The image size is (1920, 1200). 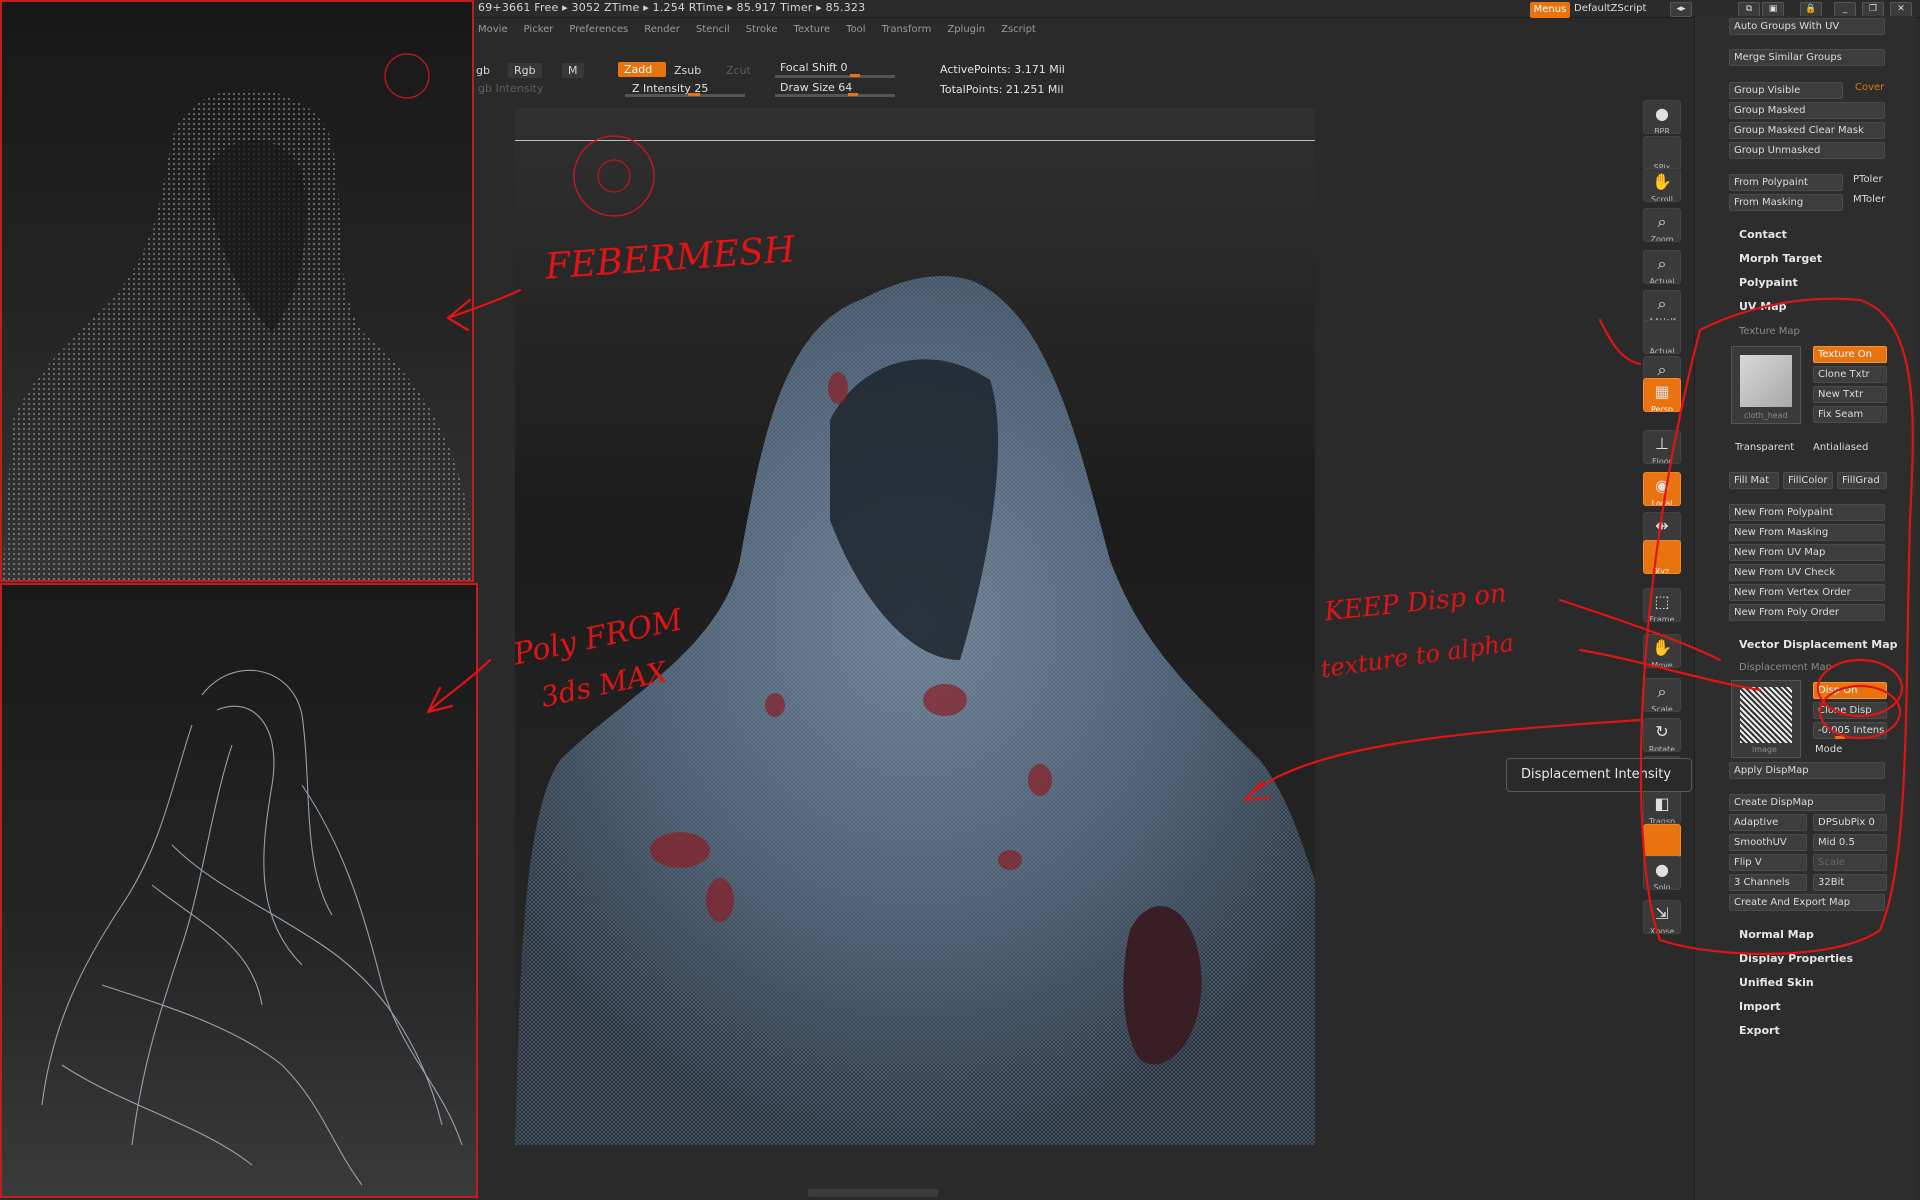 I want to click on create-and-export-map-button: Create And Export Map, so click(x=1807, y=902).